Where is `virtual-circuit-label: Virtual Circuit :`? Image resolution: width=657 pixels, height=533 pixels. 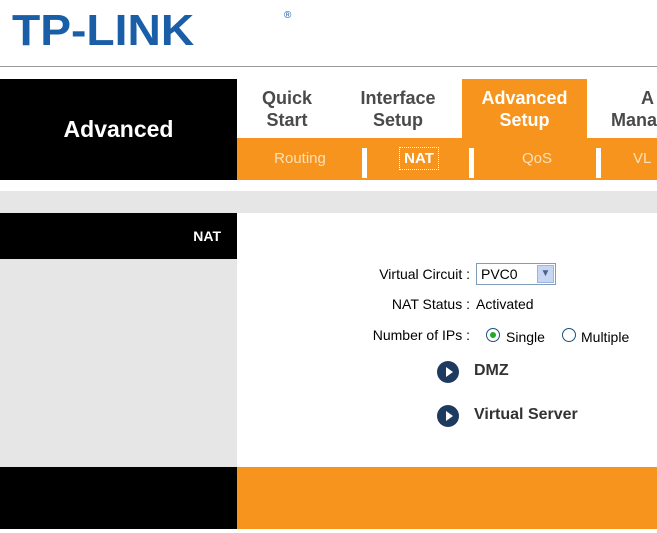 virtual-circuit-label: Virtual Circuit : is located at coordinates (424, 274).